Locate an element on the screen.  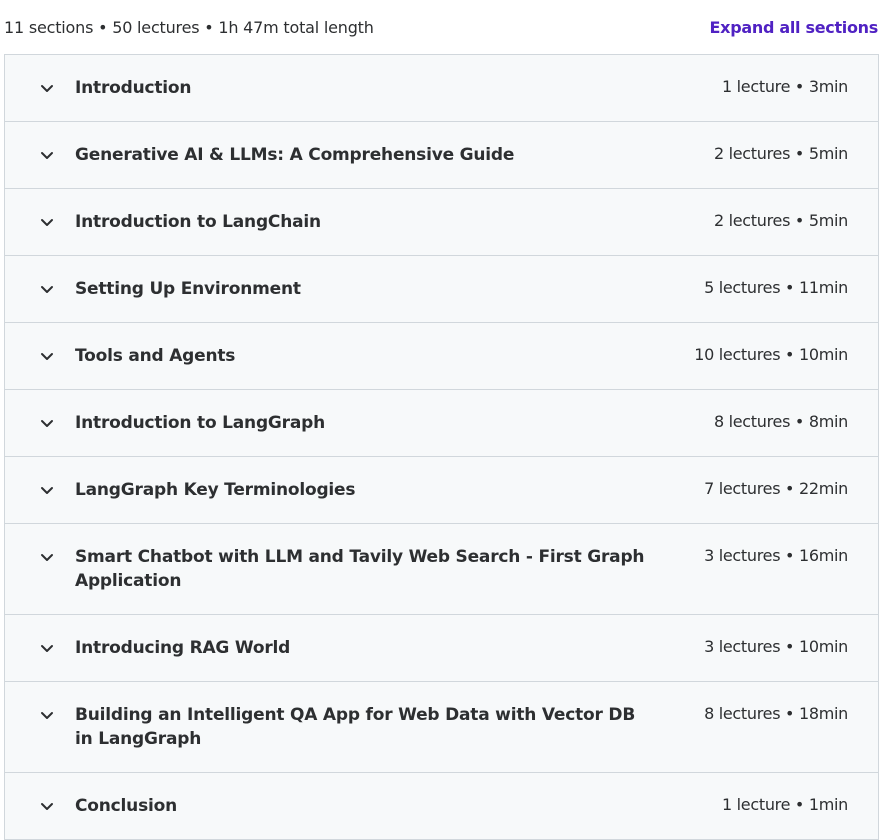
section-title: Introduction to LangGraph is located at coordinates (200, 423).